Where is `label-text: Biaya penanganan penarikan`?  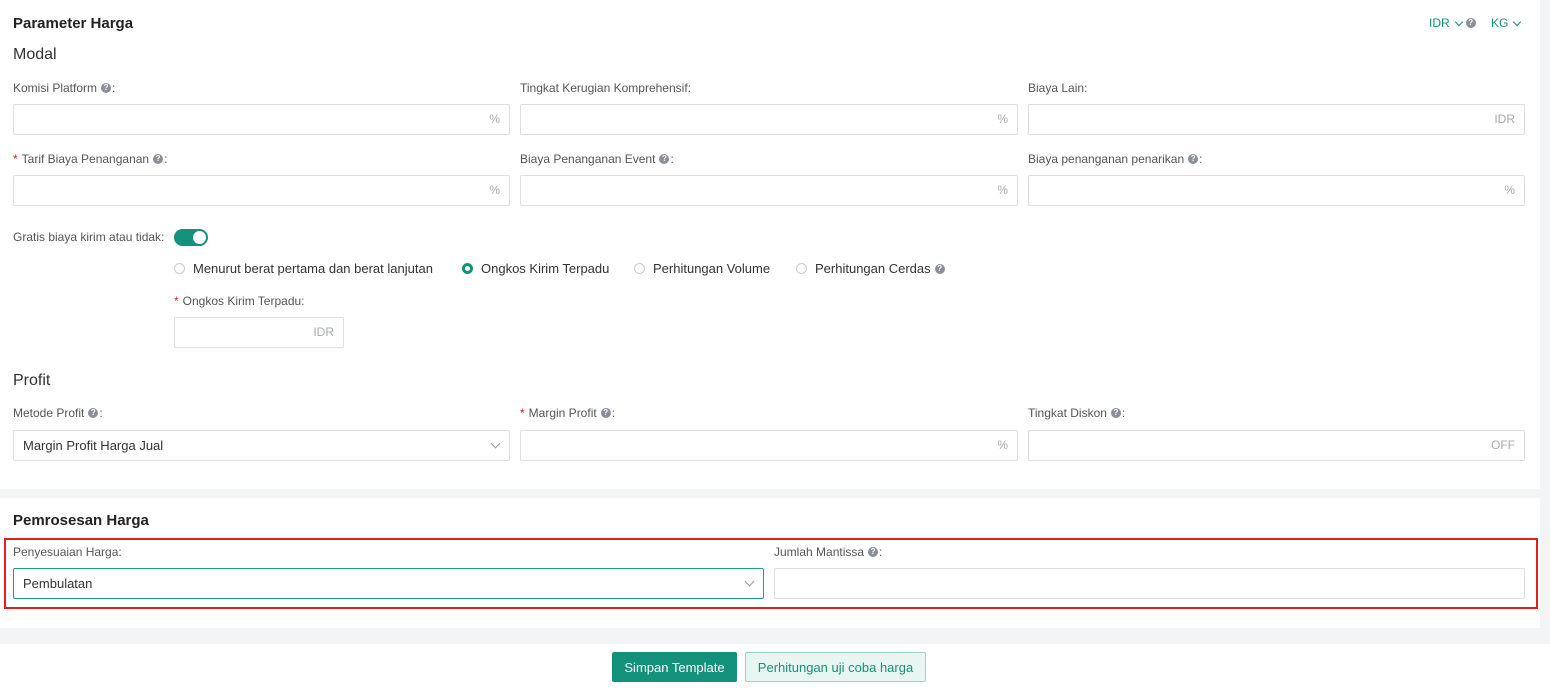
label-text: Biaya penanganan penarikan is located at coordinates (1106, 159).